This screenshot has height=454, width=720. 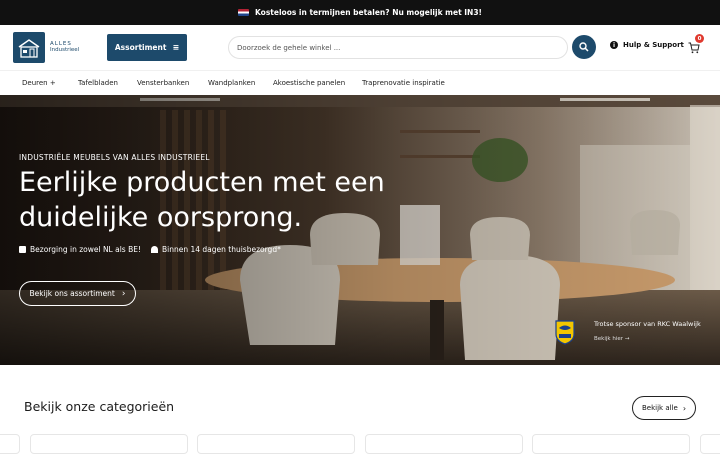 What do you see at coordinates (243, 12) in the screenshot?
I see `netherlands-flag-icon` at bounding box center [243, 12].